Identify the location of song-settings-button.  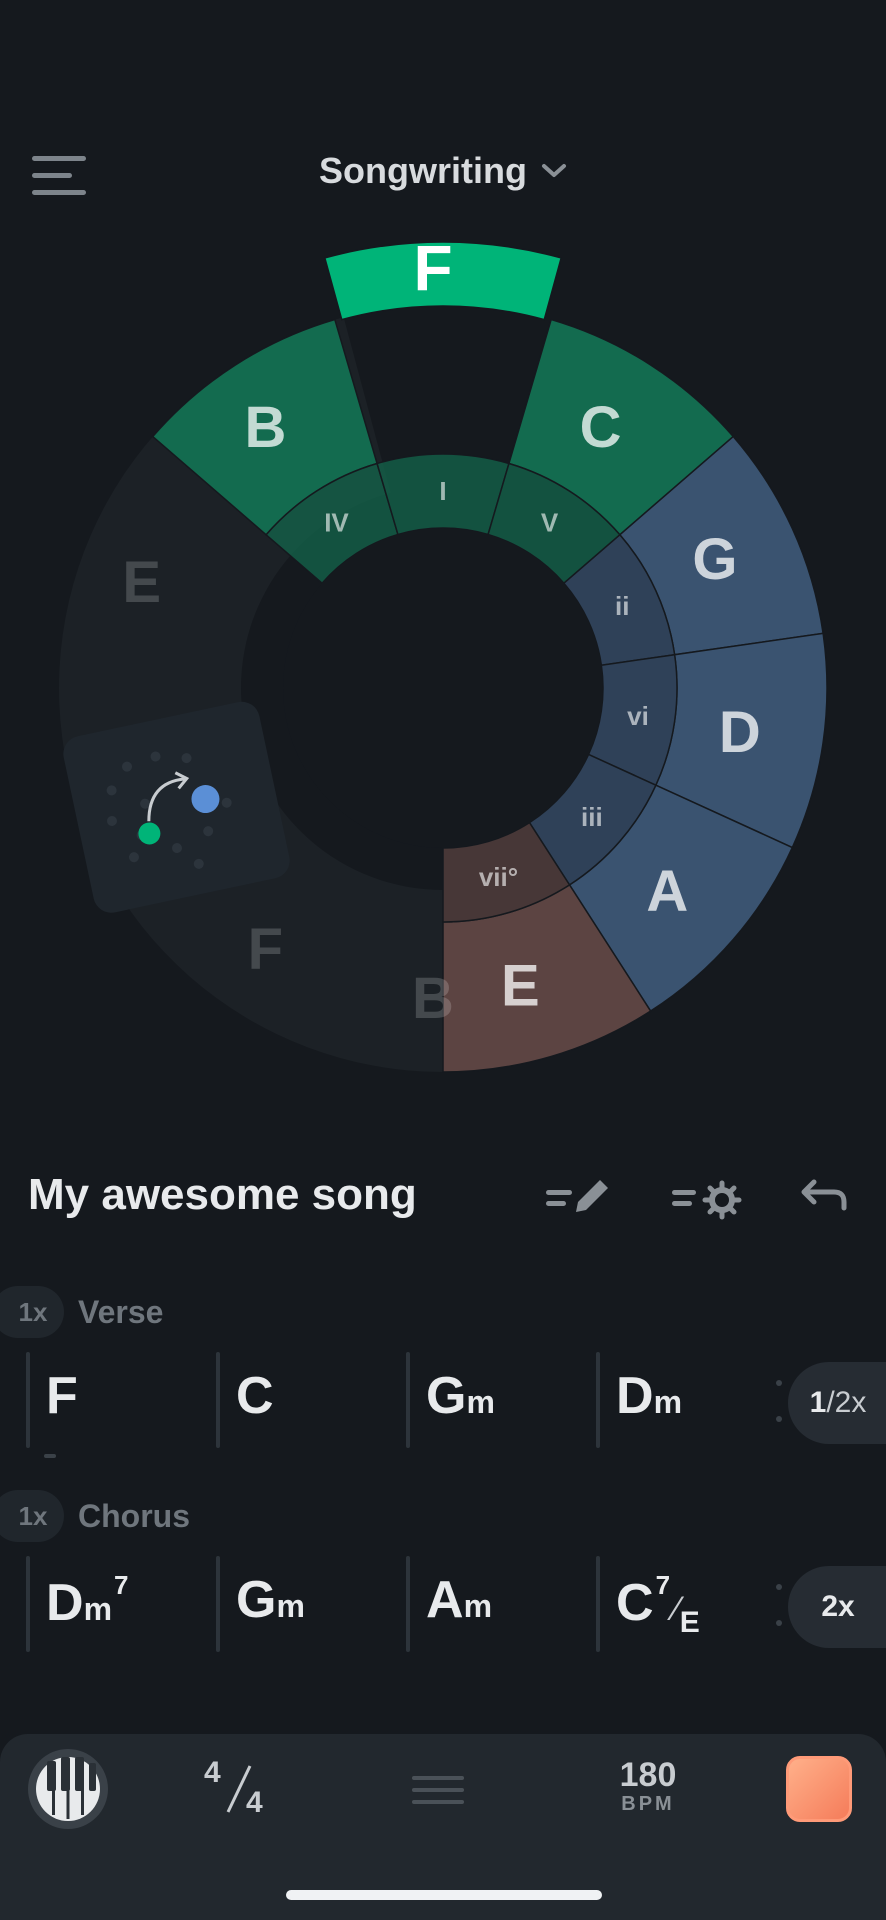
(708, 1196).